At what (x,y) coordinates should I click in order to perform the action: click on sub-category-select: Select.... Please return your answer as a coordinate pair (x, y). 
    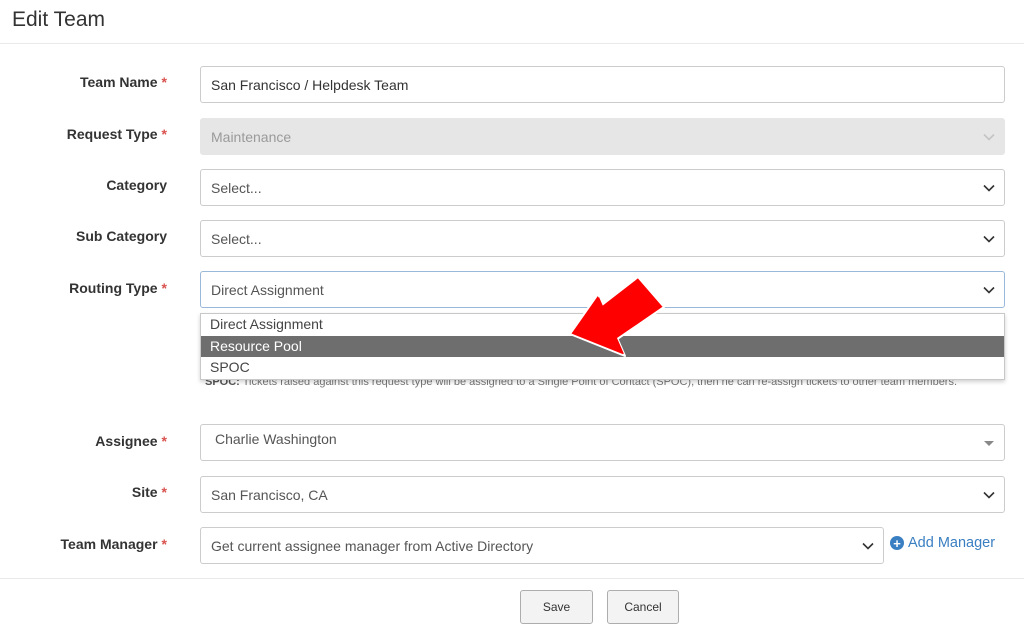
    Looking at the image, I should click on (602, 238).